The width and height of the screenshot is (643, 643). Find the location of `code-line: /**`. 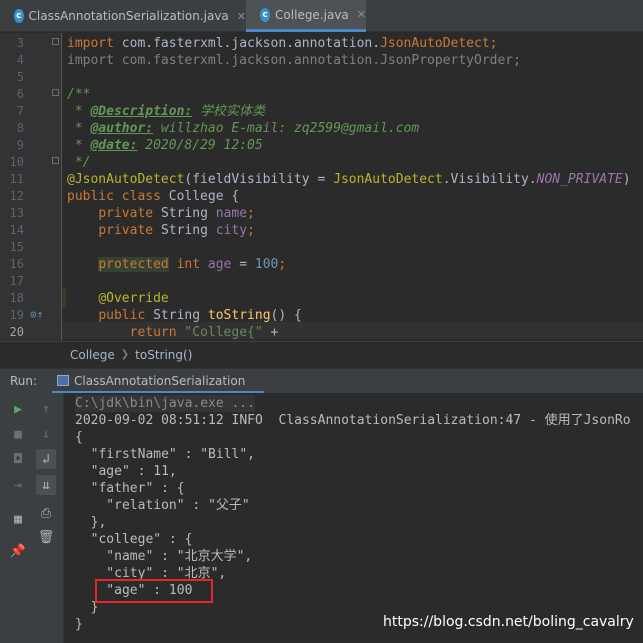

code-line: /** is located at coordinates (78, 94).